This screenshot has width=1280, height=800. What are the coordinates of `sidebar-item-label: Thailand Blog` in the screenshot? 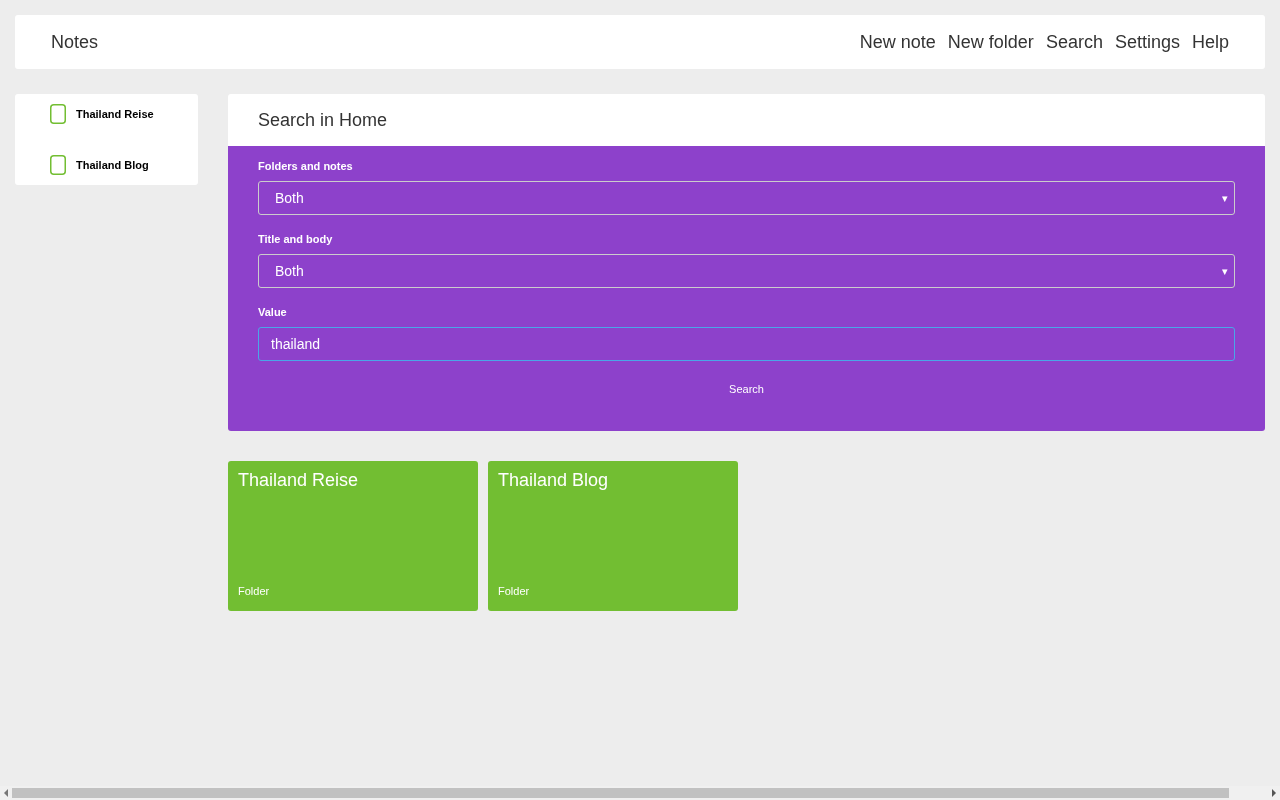 It's located at (112, 165).